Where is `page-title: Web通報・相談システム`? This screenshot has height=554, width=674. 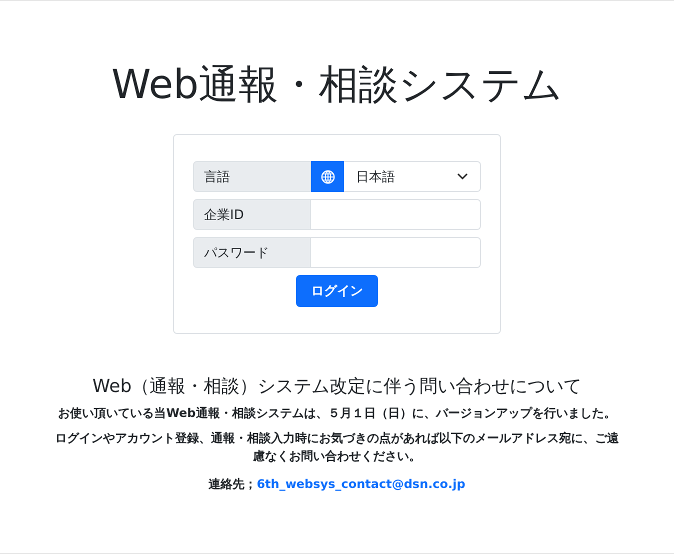 page-title: Web通報・相談システム is located at coordinates (337, 85).